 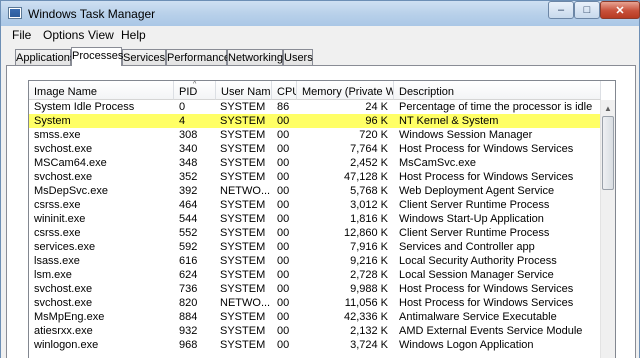 I want to click on menu-options: Options, so click(x=63, y=35).